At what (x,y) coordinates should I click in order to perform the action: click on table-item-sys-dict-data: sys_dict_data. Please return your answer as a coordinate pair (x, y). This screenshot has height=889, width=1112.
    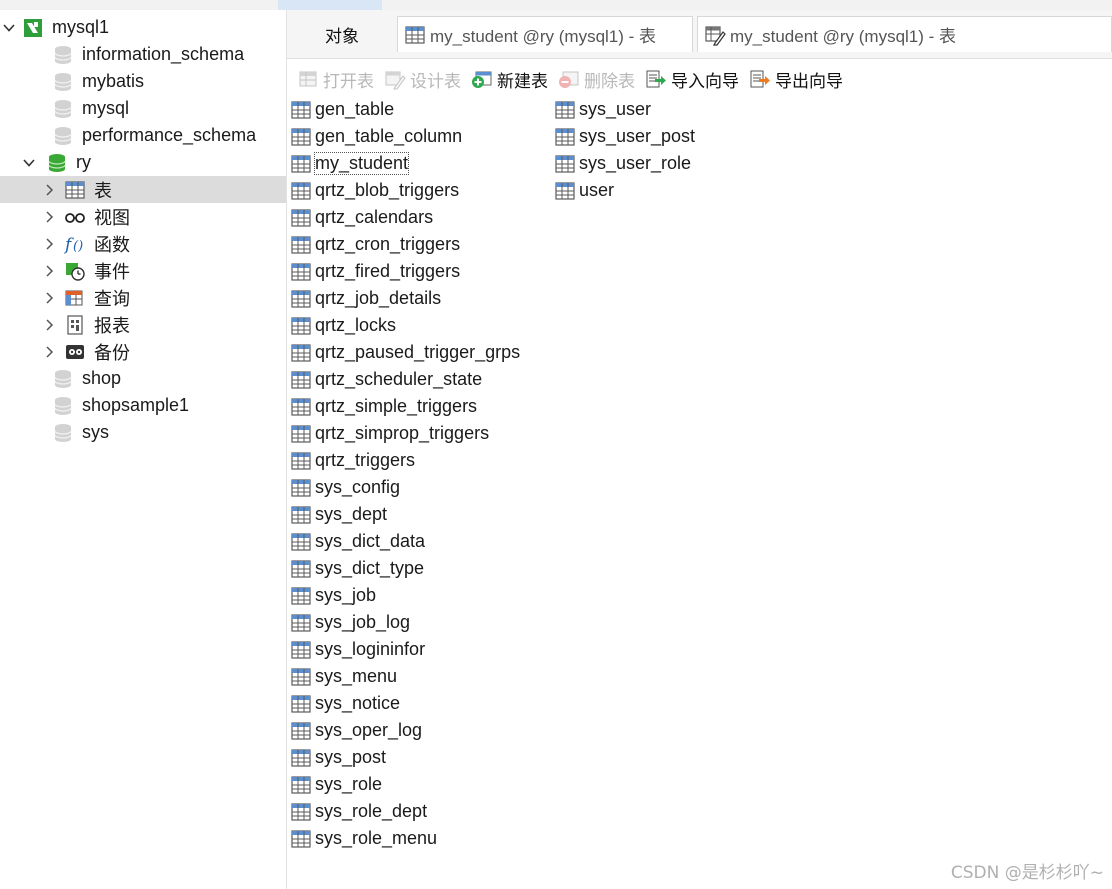
    Looking at the image, I should click on (357, 541).